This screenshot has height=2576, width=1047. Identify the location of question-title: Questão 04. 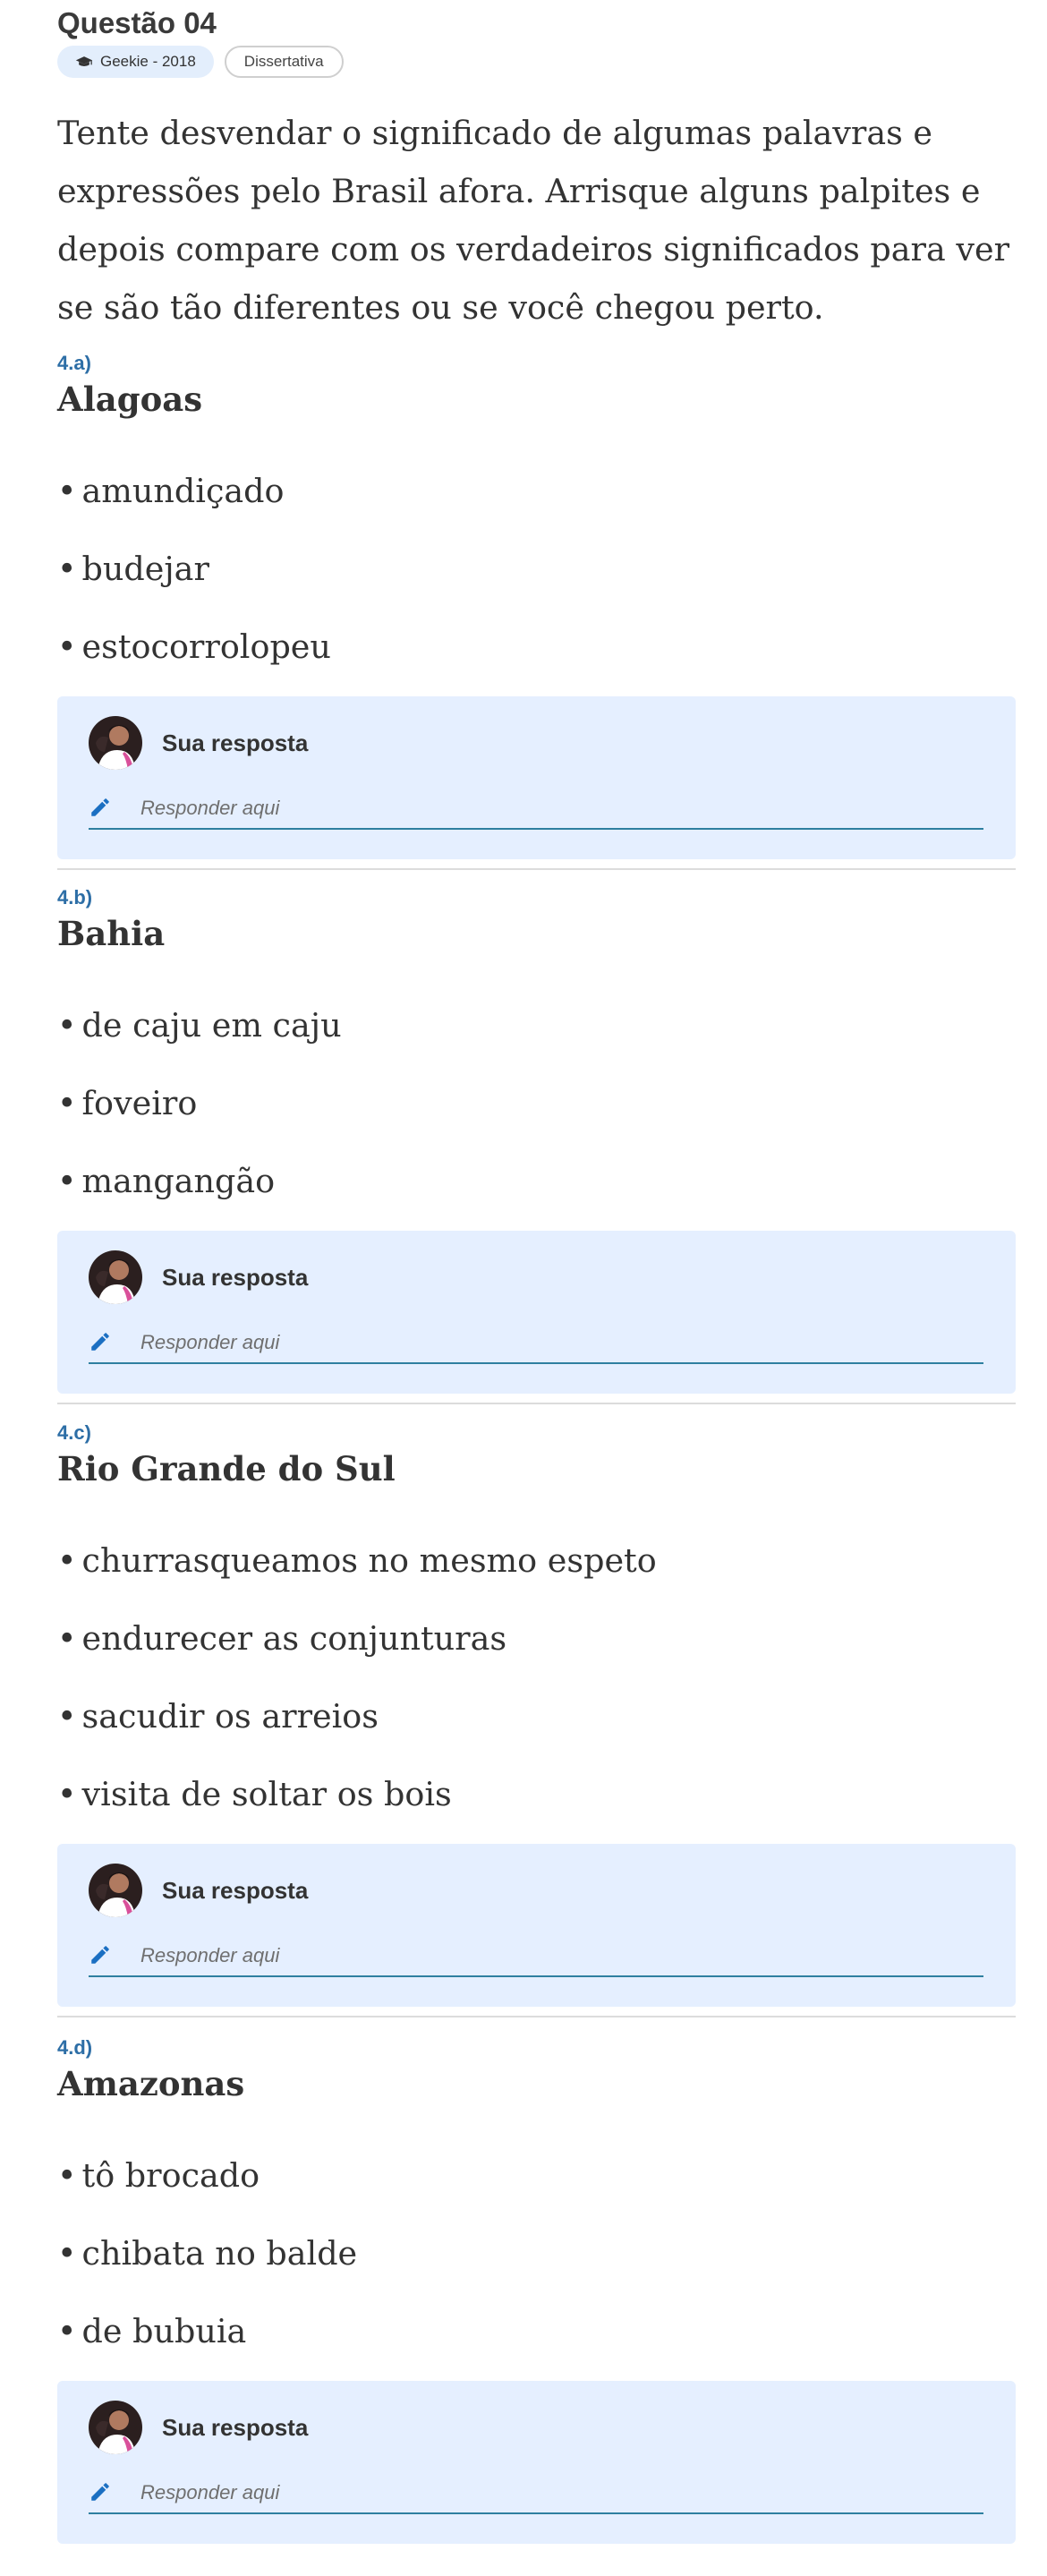
(137, 22).